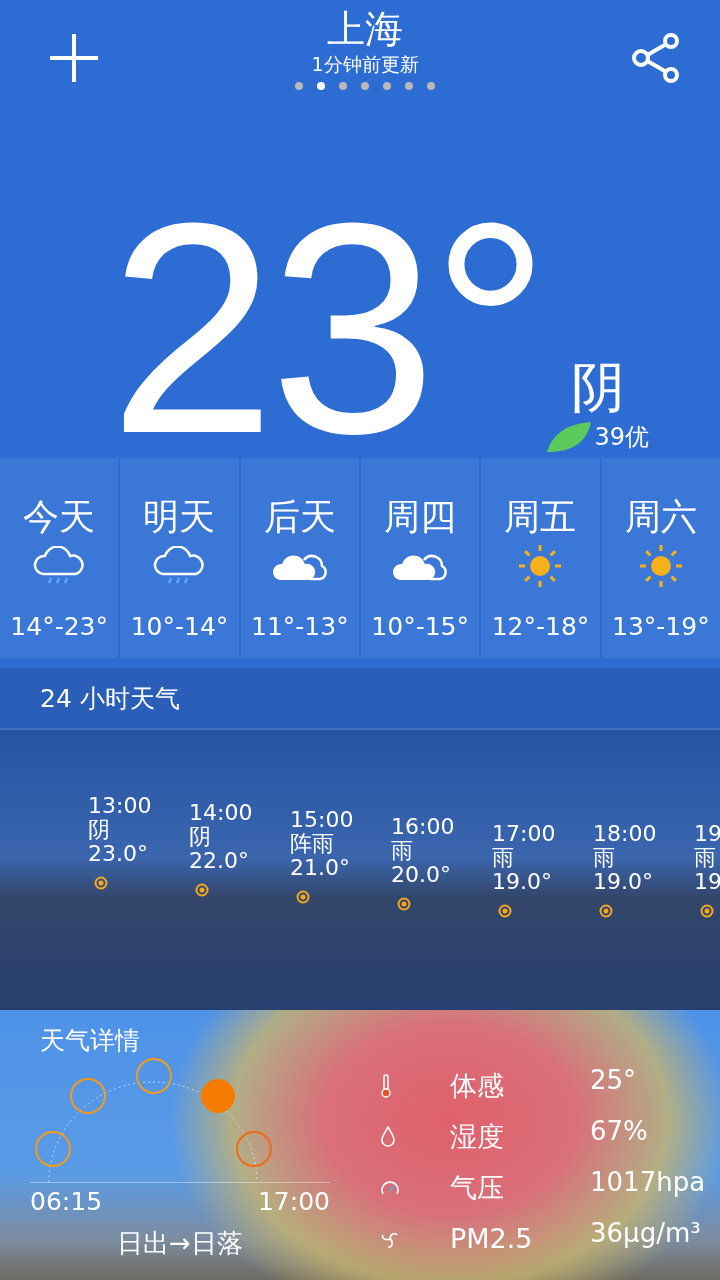 Image resolution: width=720 pixels, height=1280 pixels. I want to click on hour-time: 14:00, so click(221, 813).